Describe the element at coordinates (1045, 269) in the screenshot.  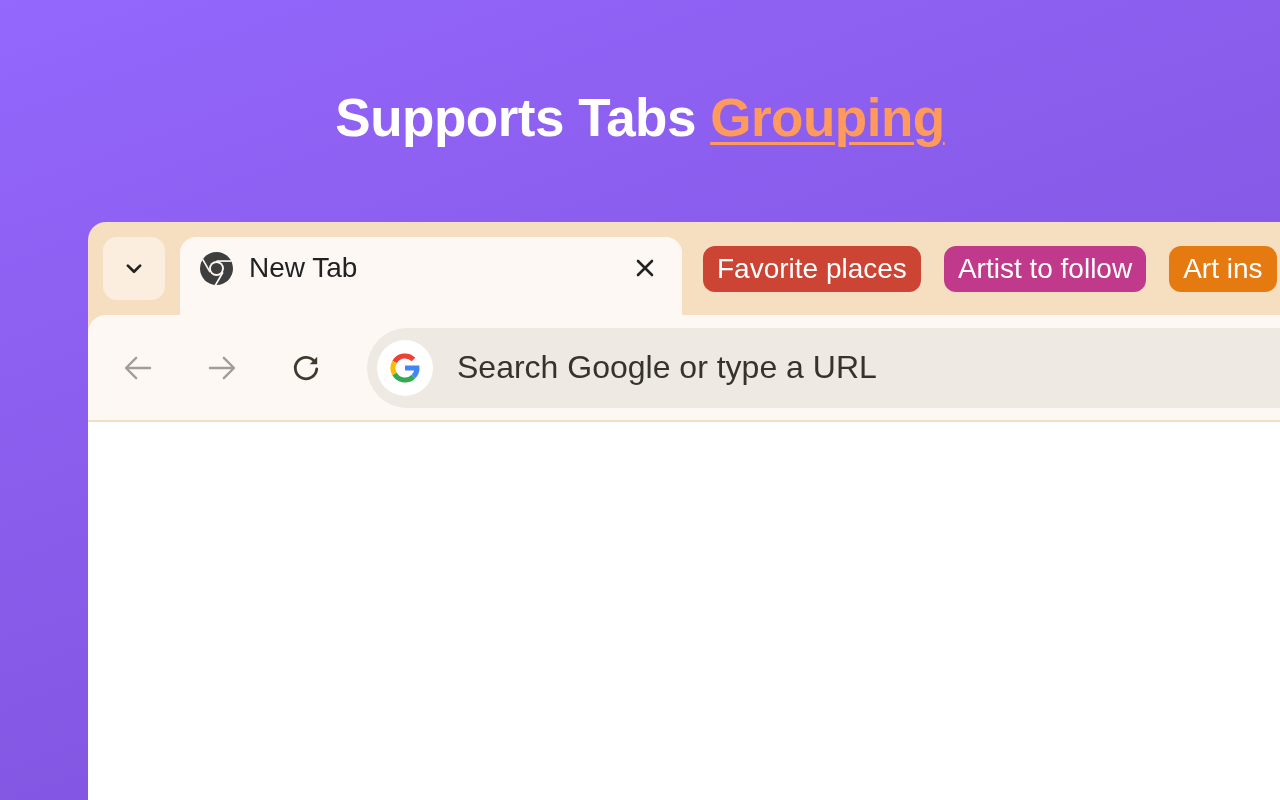
I see `tab-group-label: Artist to follow` at that location.